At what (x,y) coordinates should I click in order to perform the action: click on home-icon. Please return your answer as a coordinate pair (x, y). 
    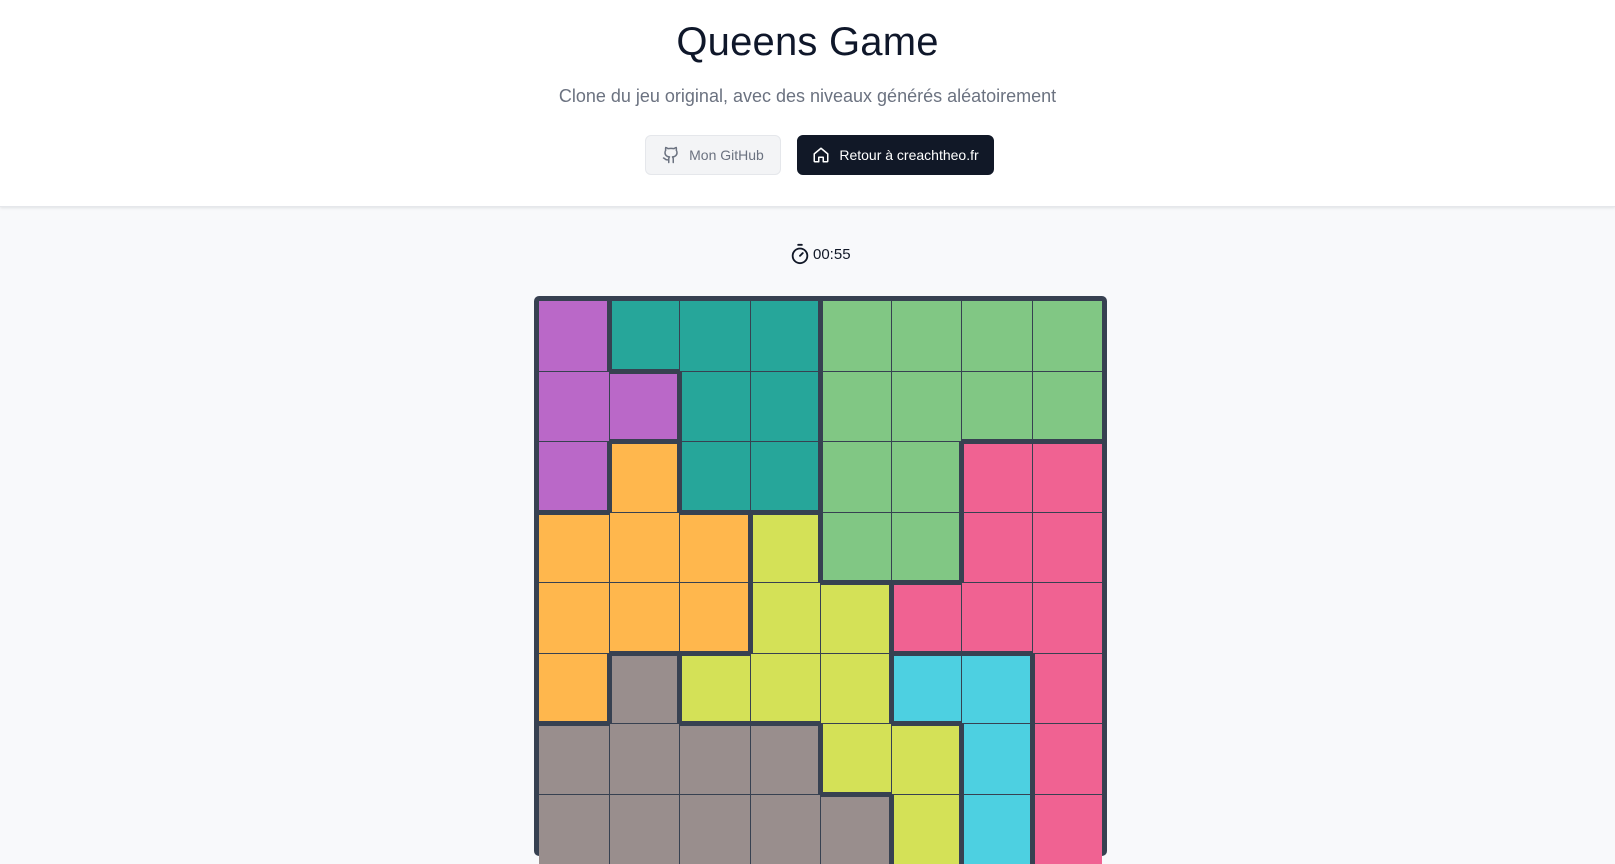
    Looking at the image, I should click on (821, 155).